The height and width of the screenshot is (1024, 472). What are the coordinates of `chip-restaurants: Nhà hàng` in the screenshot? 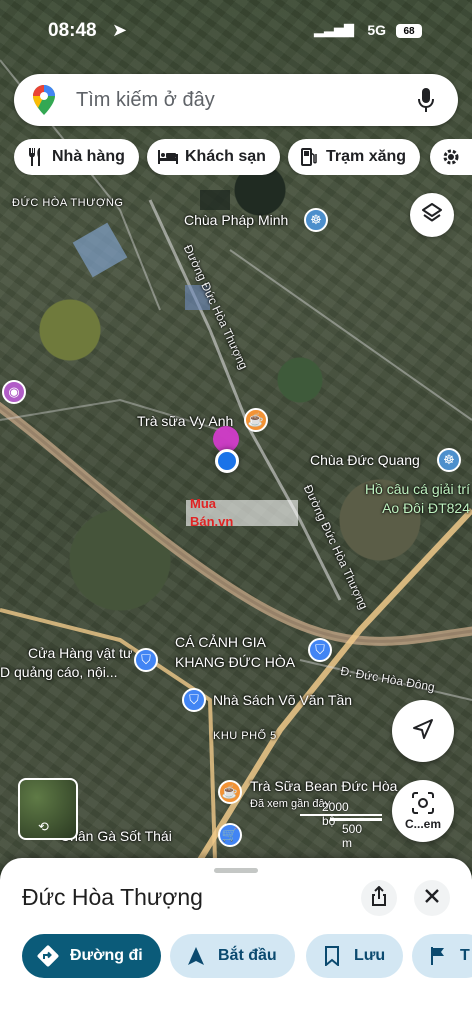 It's located at (76, 157).